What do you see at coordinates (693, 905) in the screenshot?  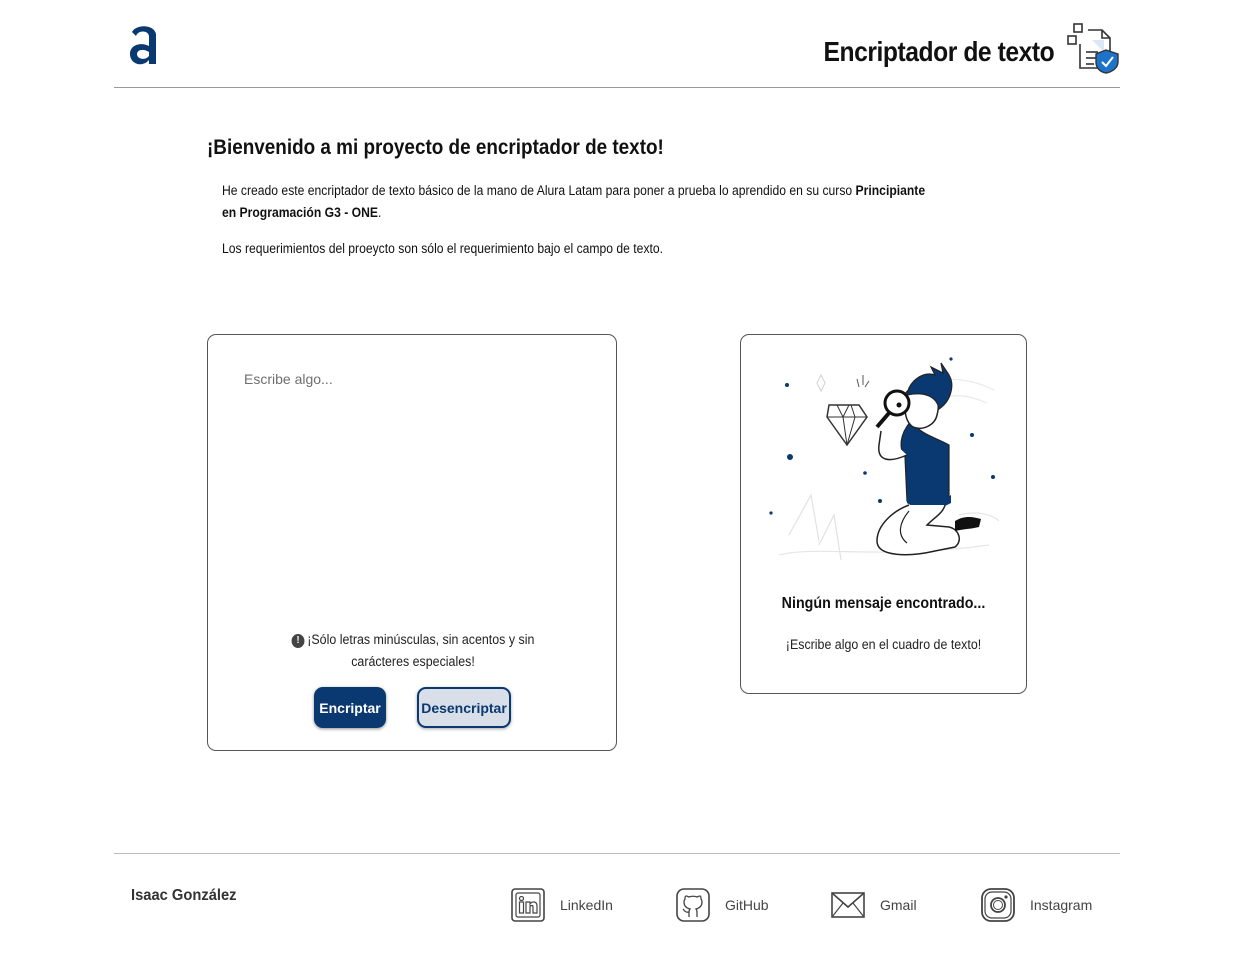 I see `github-icon` at bounding box center [693, 905].